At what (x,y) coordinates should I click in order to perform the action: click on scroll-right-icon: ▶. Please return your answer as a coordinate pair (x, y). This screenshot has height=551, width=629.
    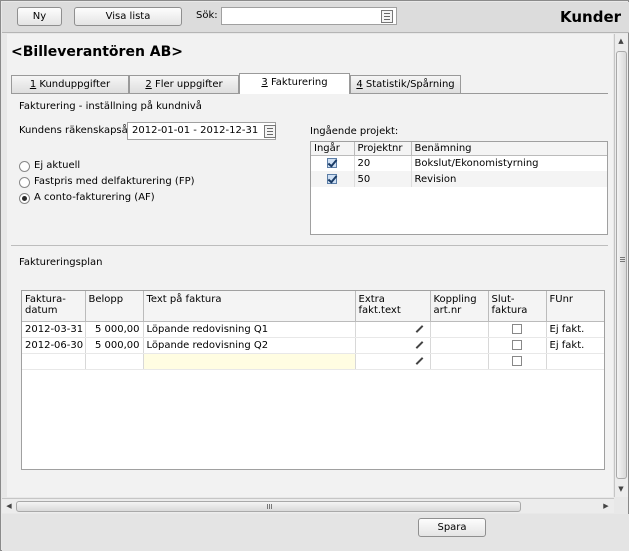
    Looking at the image, I should click on (606, 506).